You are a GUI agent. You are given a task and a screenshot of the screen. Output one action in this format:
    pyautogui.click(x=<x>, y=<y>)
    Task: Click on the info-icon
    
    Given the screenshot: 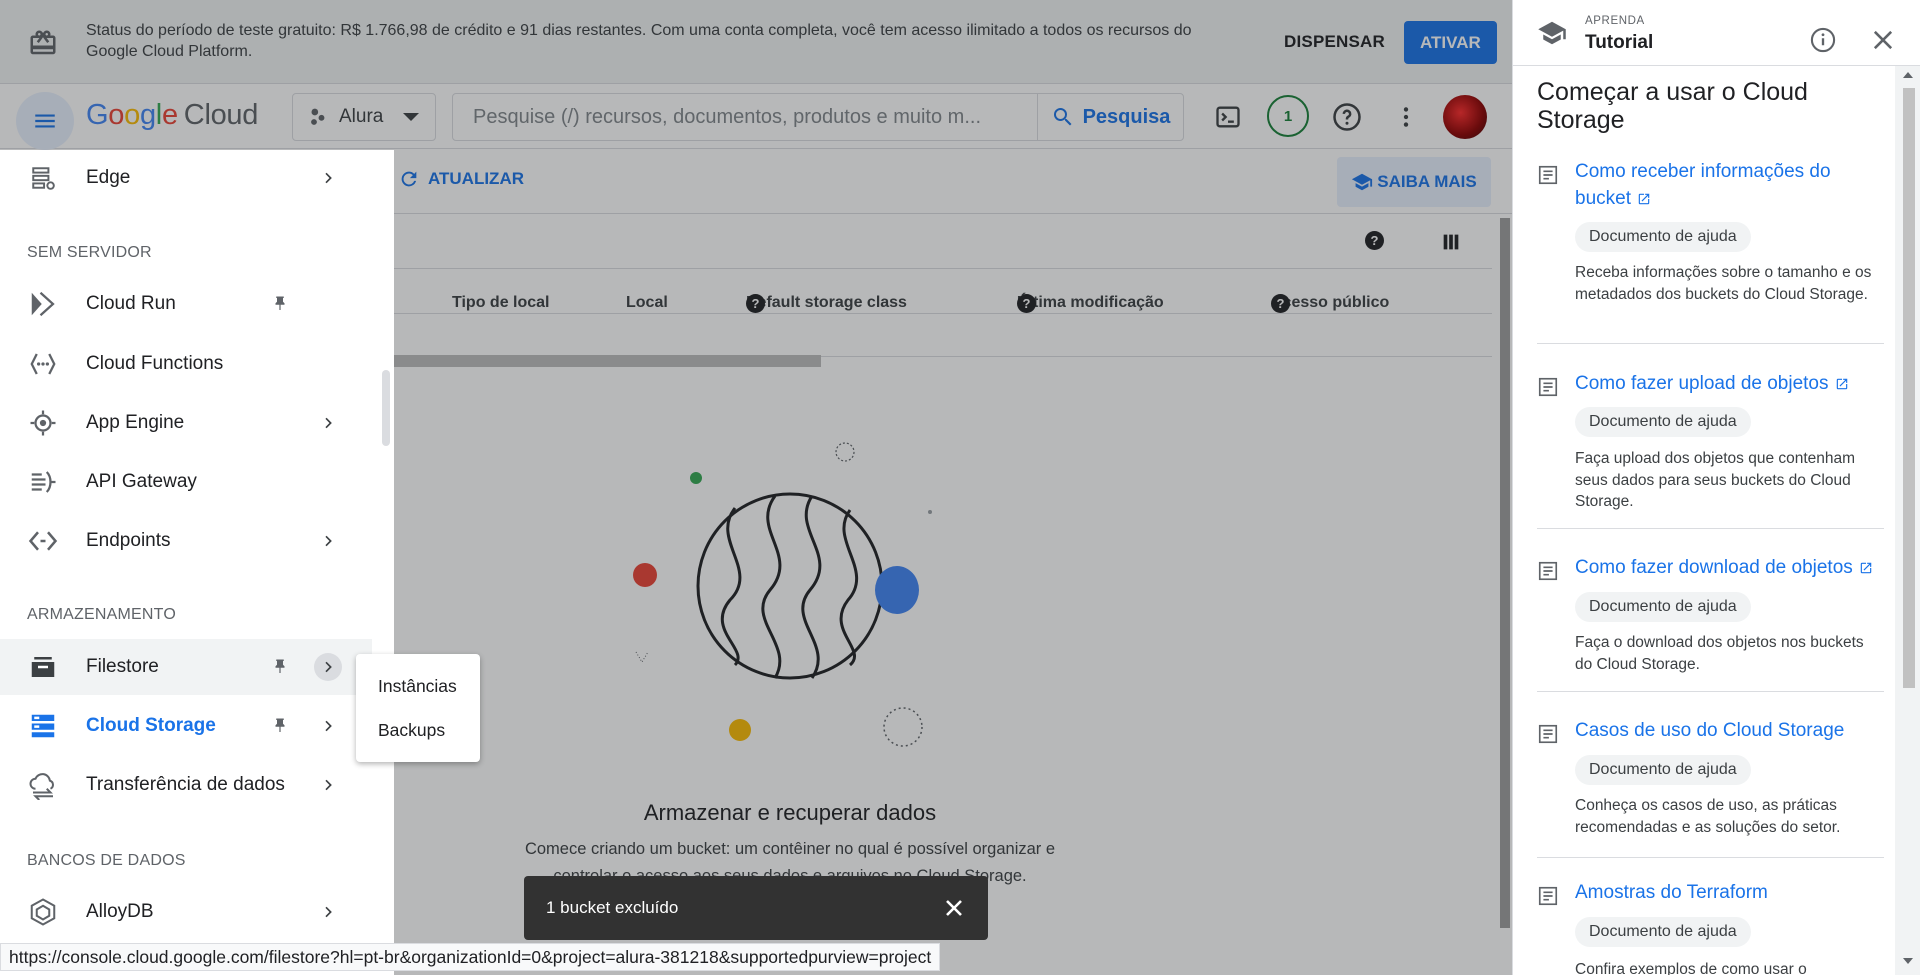 What is the action you would take?
    pyautogui.click(x=1823, y=40)
    